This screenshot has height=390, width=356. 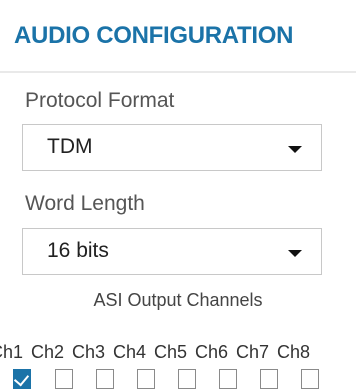 What do you see at coordinates (310, 379) in the screenshot?
I see `channel-checkbox-ch8` at bounding box center [310, 379].